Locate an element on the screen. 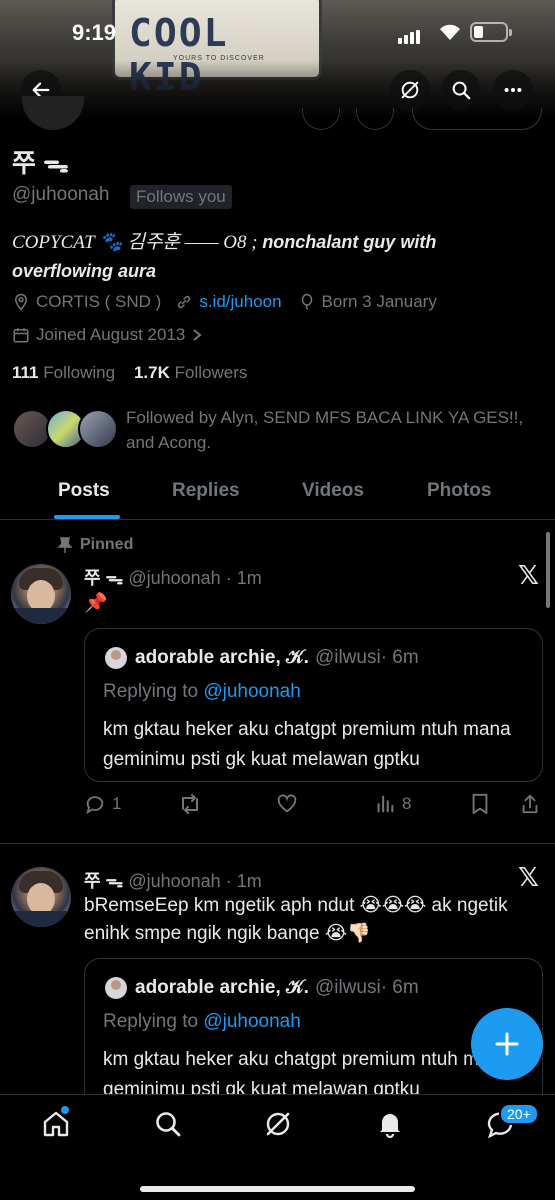 The image size is (555, 1200). reply-count: 1 is located at coordinates (117, 803).